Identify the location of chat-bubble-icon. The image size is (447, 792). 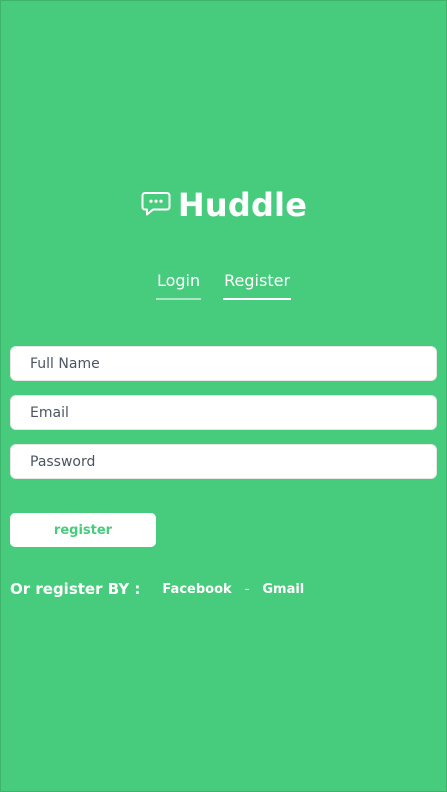
(156, 204).